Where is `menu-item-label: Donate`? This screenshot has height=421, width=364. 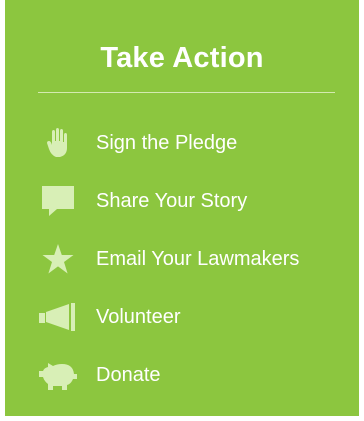
menu-item-label: Donate is located at coordinates (128, 375).